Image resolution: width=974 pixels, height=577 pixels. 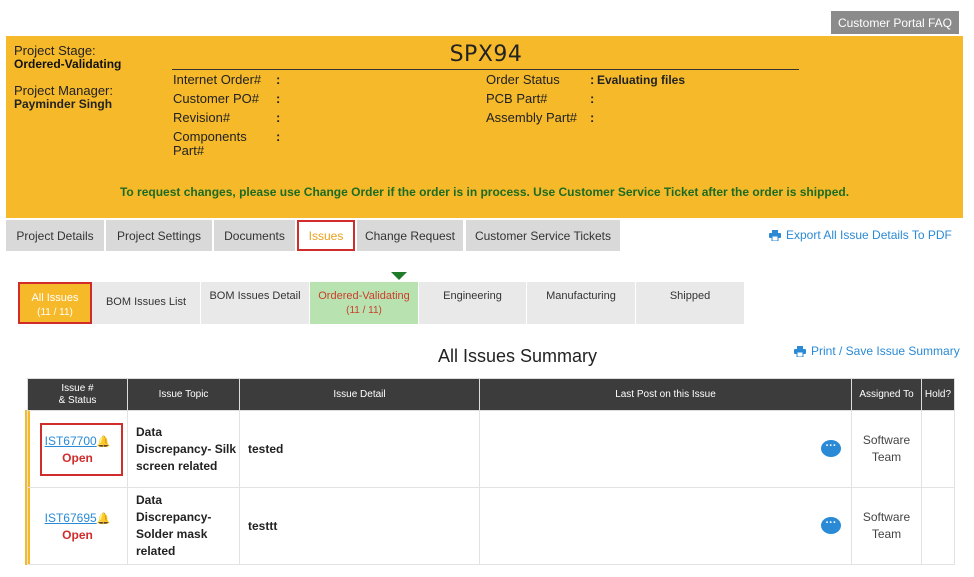 I want to click on subtab-engineering-label: Engineering, so click(x=472, y=296).